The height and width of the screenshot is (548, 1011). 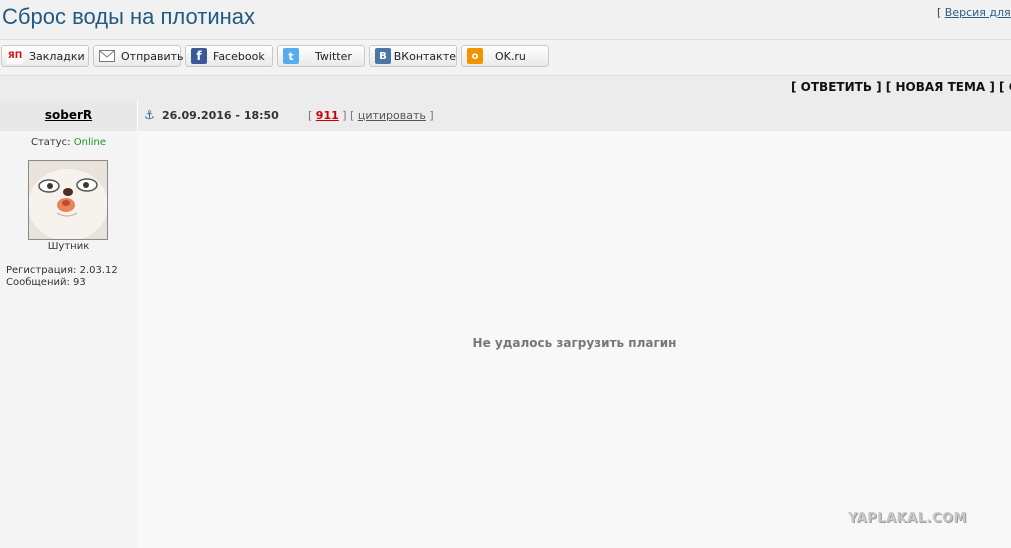 I want to click on send-button: Отправить, so click(x=138, y=56).